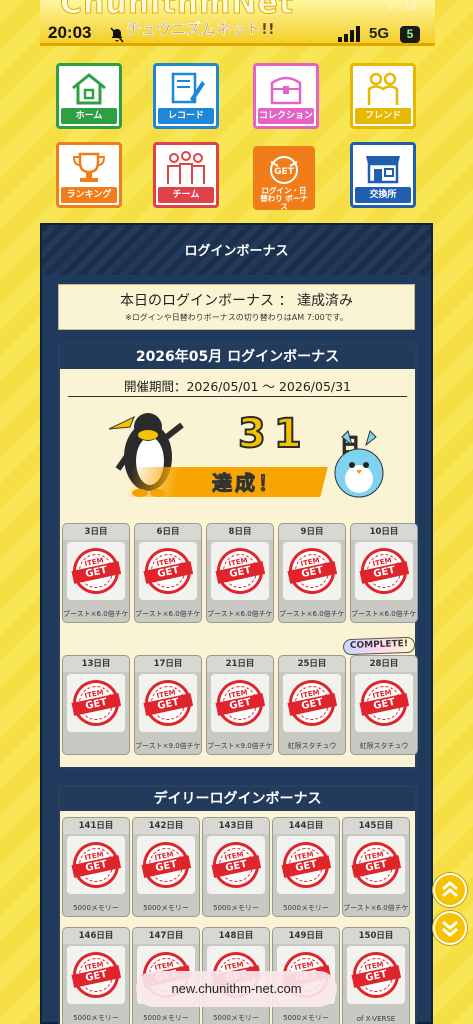  I want to click on reward-card: 141日目 ITEM GET 5000メモリー, so click(96, 867).